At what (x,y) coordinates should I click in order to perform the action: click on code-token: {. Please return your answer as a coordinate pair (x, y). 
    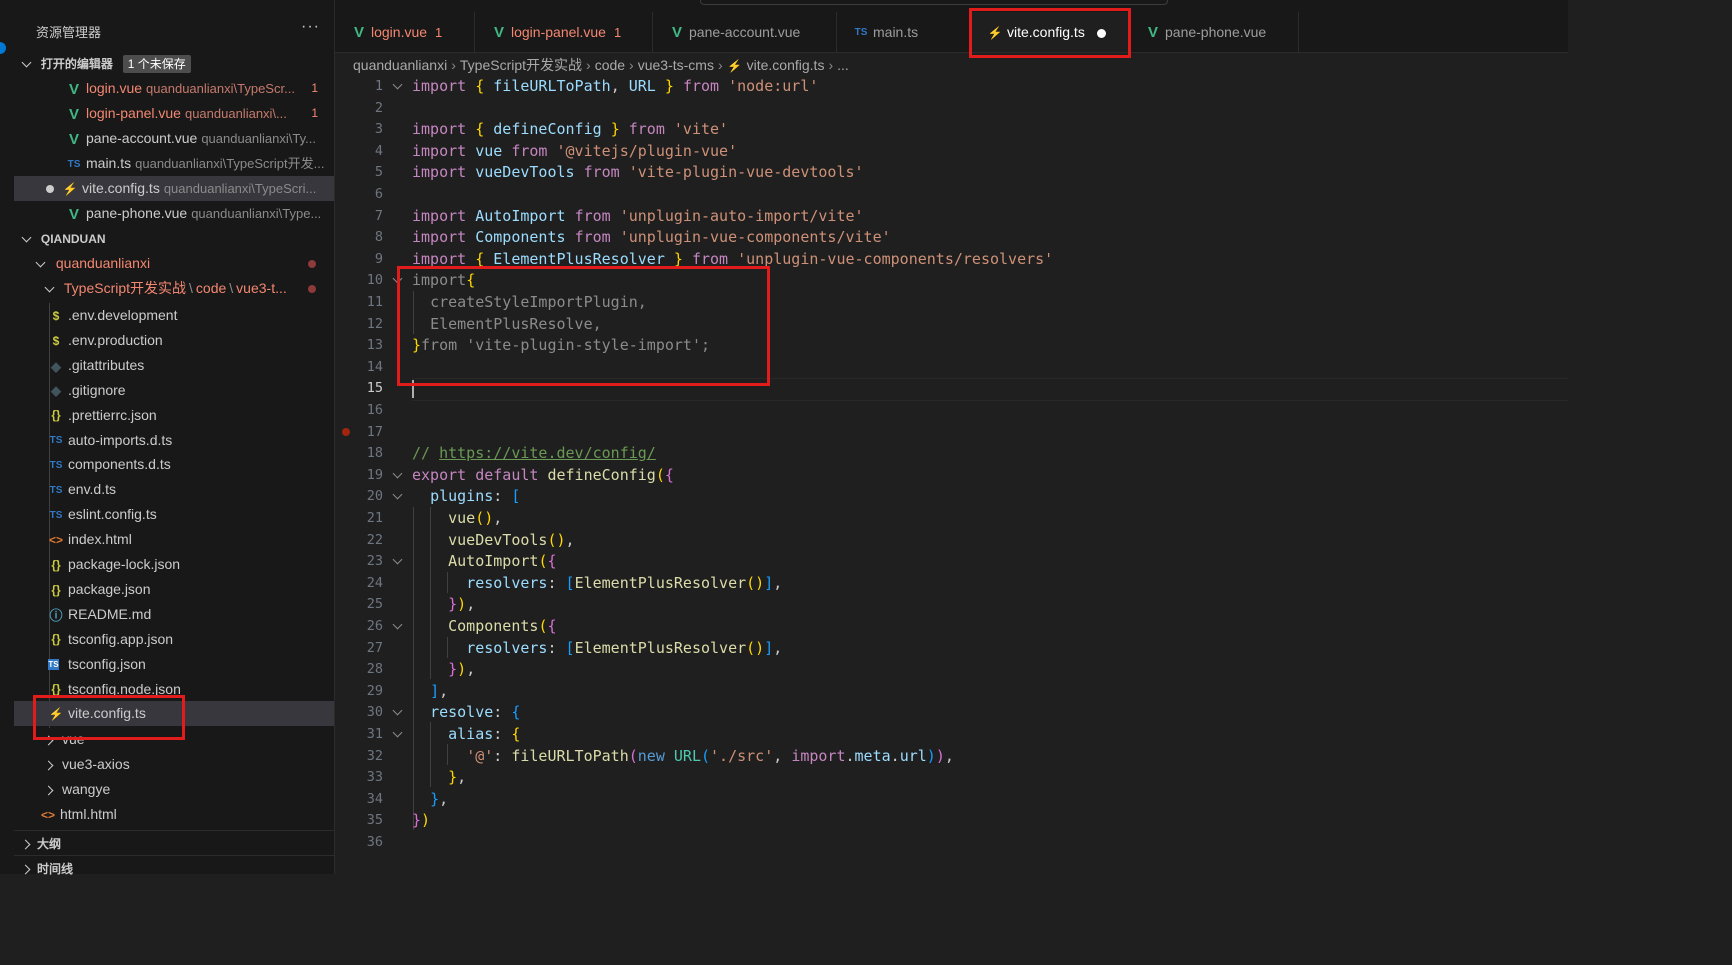
    Looking at the image, I should click on (669, 474).